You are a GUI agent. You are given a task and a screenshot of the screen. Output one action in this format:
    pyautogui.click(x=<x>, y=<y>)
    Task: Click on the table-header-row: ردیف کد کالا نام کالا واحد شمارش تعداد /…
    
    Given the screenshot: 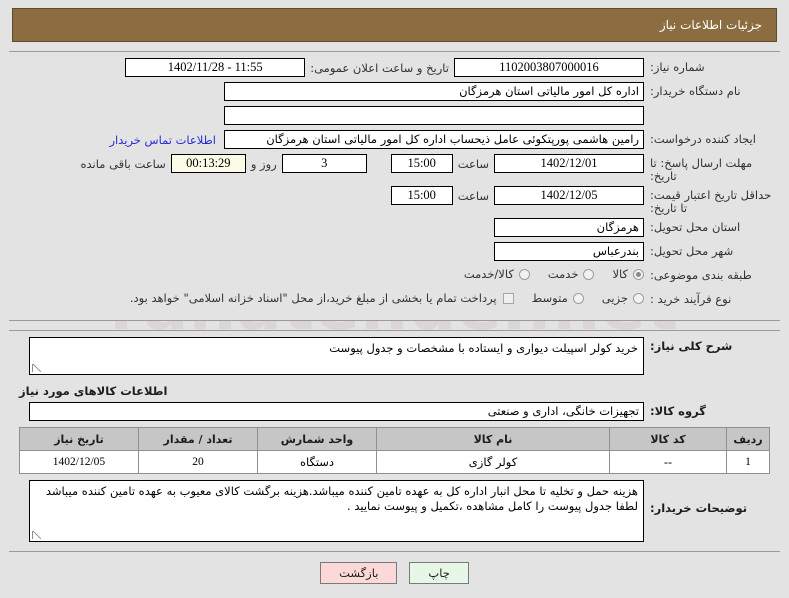 What is the action you would take?
    pyautogui.click(x=394, y=439)
    